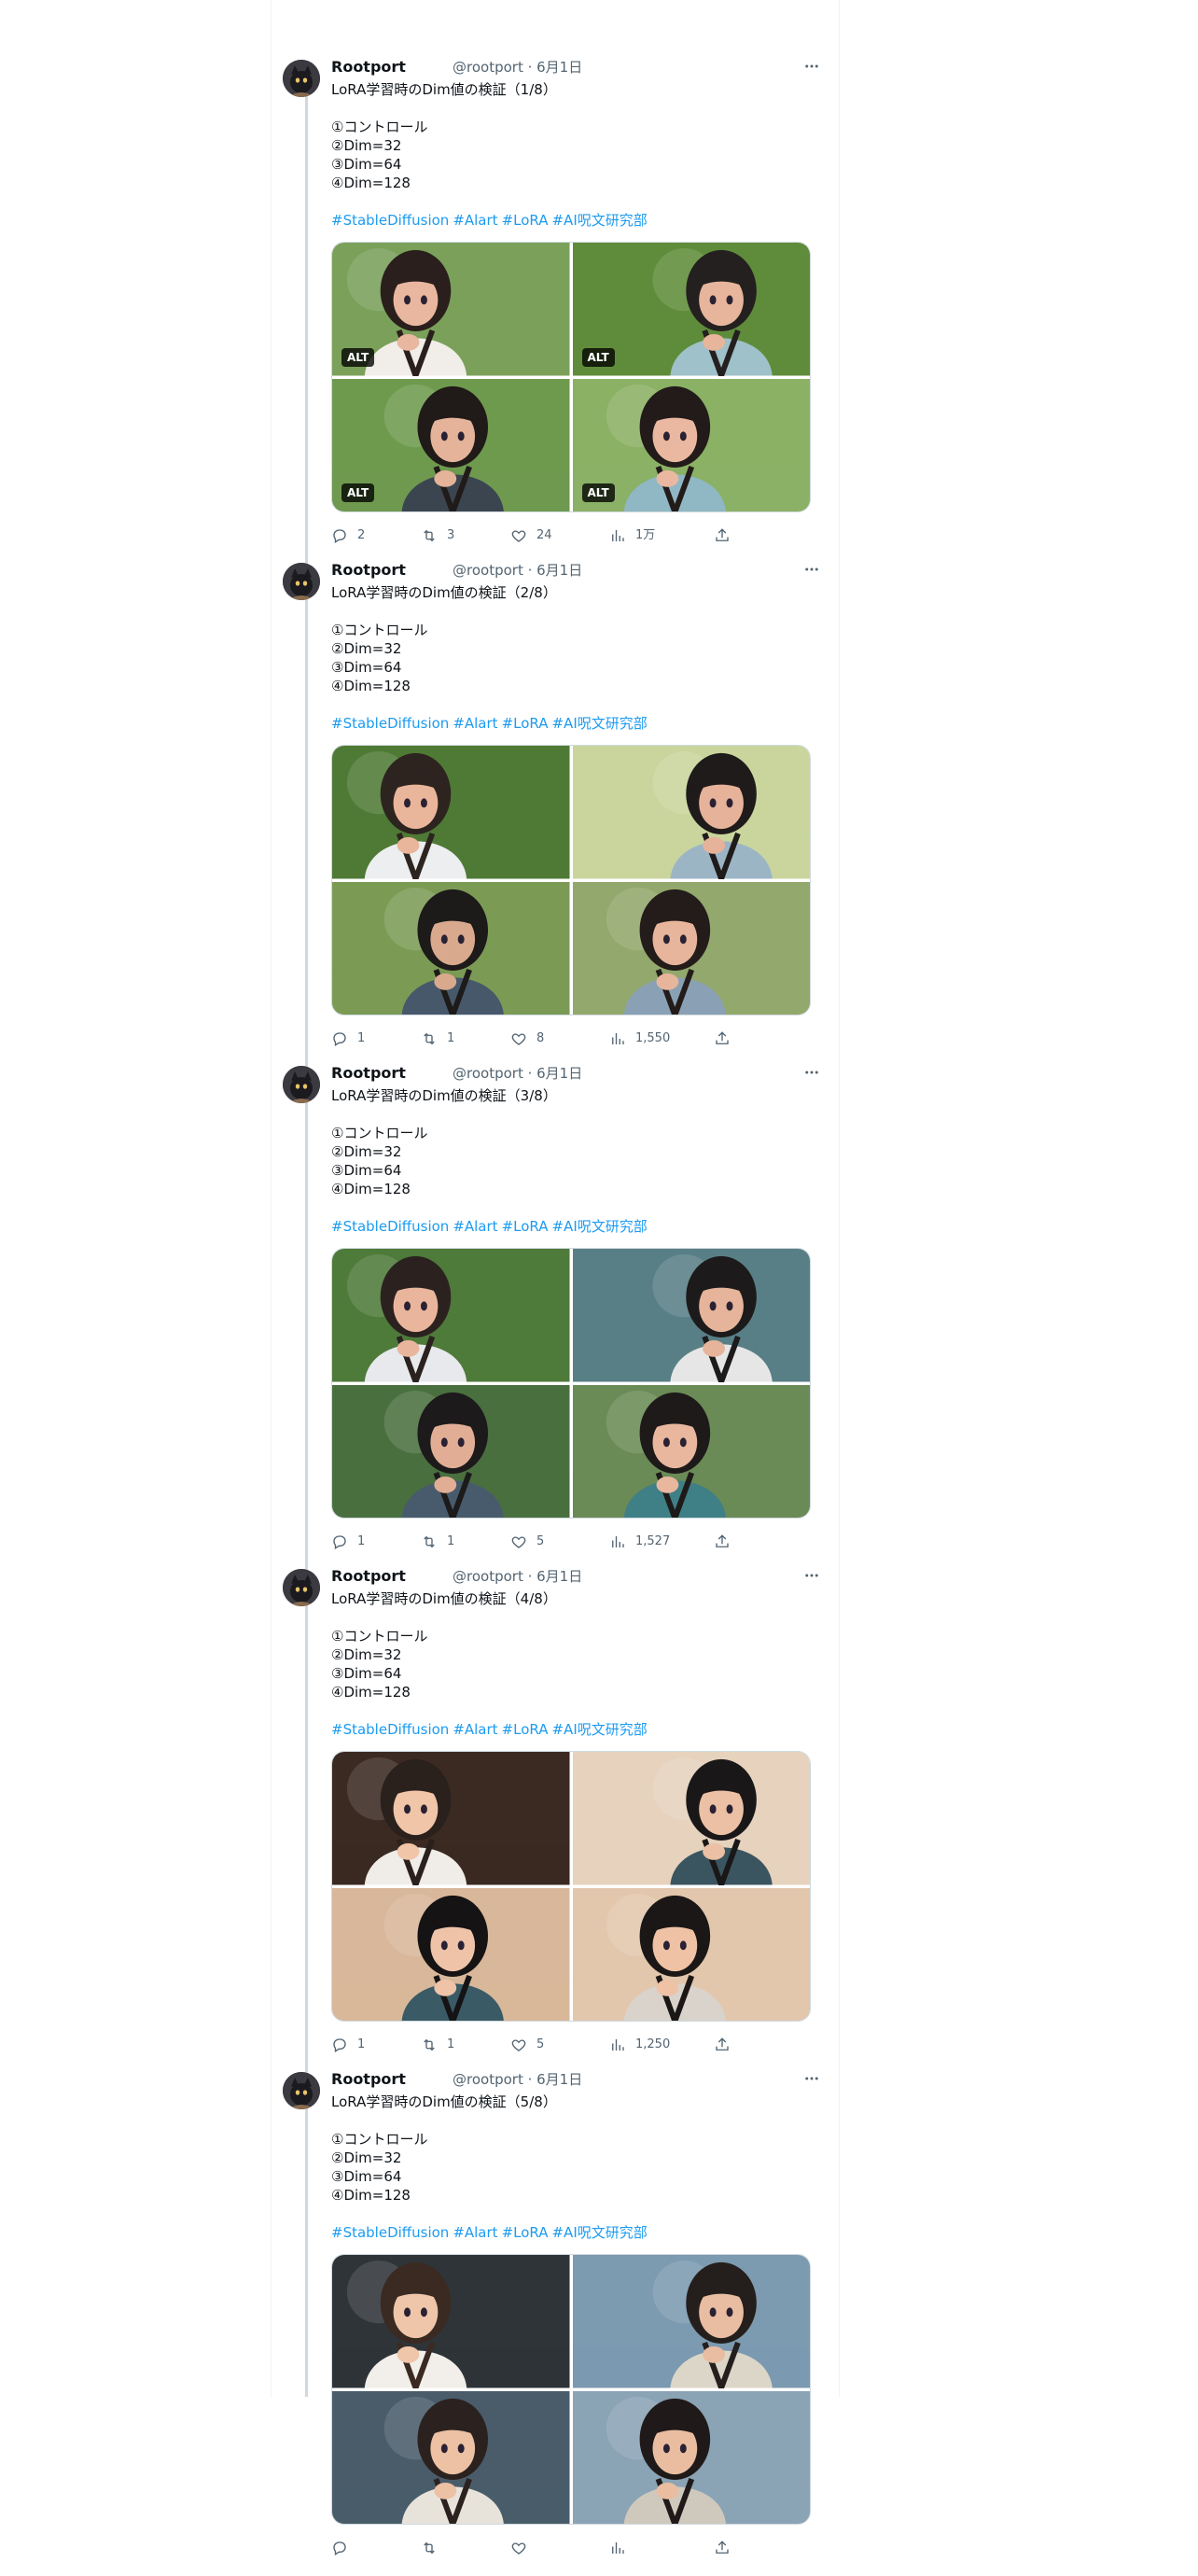 The width and height of the screenshot is (1198, 2576). I want to click on like-button, so click(523, 2548).